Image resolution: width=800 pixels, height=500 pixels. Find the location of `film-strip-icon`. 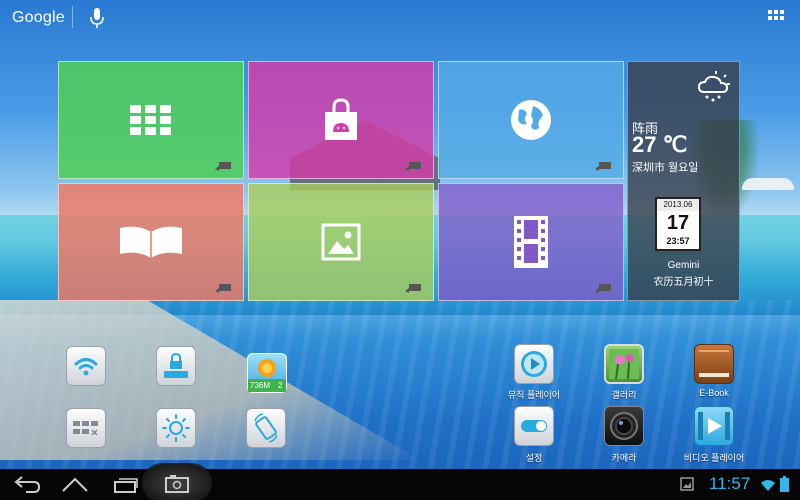

film-strip-icon is located at coordinates (531, 242).